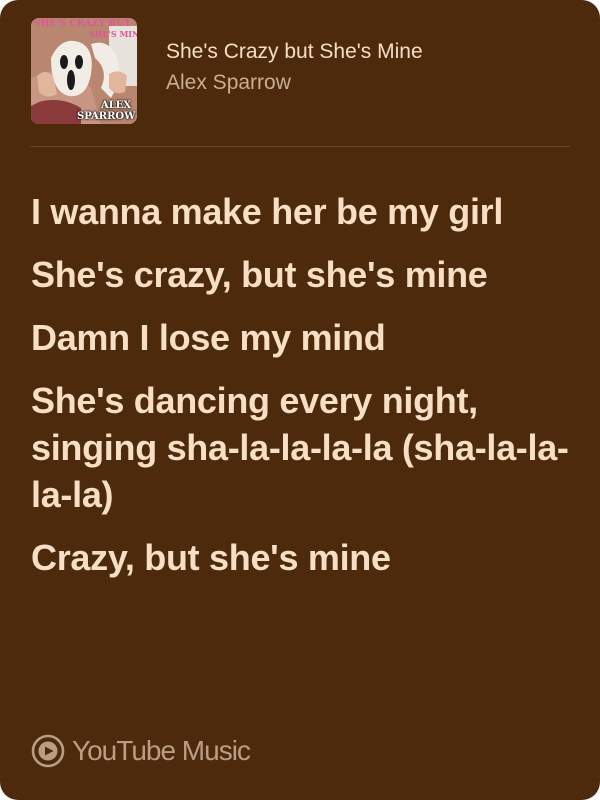 The width and height of the screenshot is (600, 800). I want to click on youtube-music-brand: YouTube Music, so click(141, 751).